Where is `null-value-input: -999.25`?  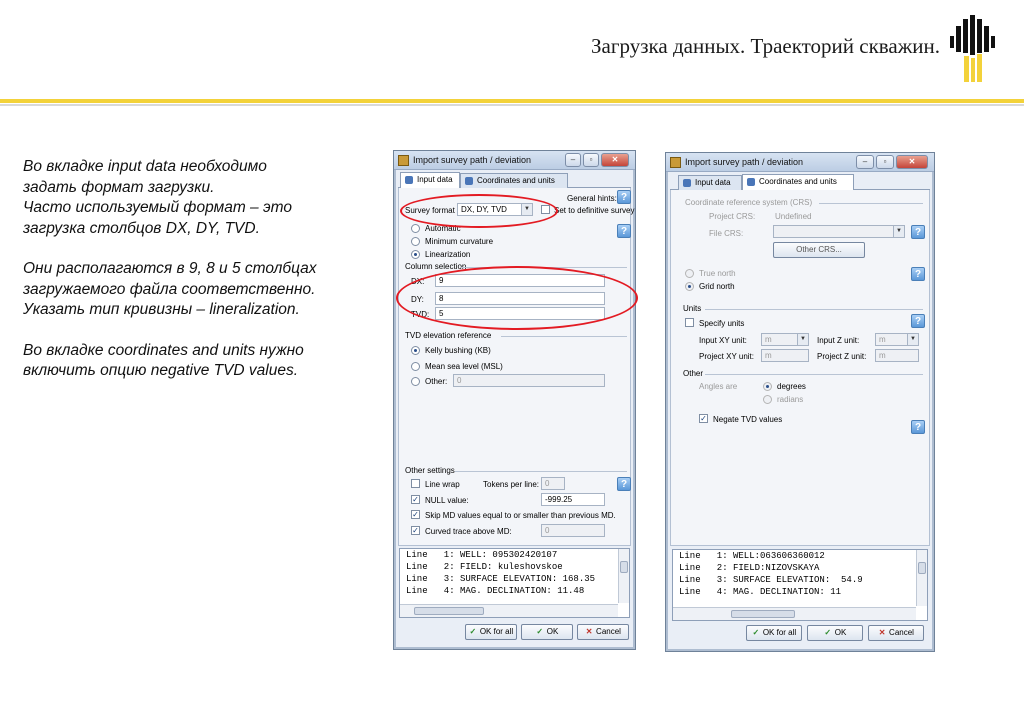
null-value-input: -999.25 is located at coordinates (573, 499).